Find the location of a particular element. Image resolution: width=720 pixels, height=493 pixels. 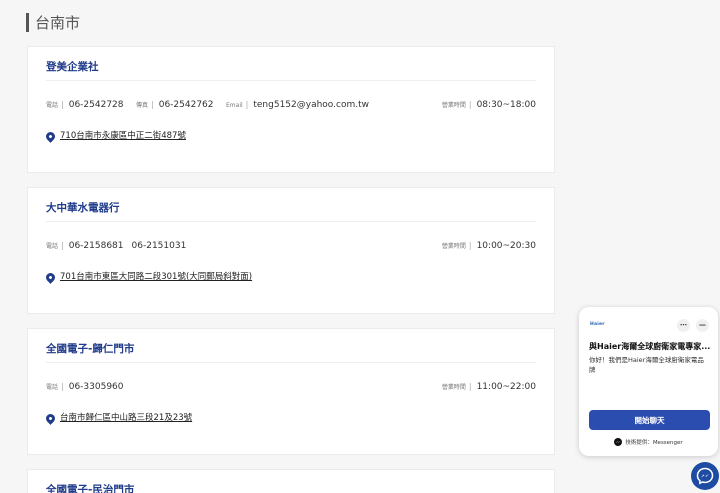

chat-footer: 技術提供：Messenger is located at coordinates (648, 442).